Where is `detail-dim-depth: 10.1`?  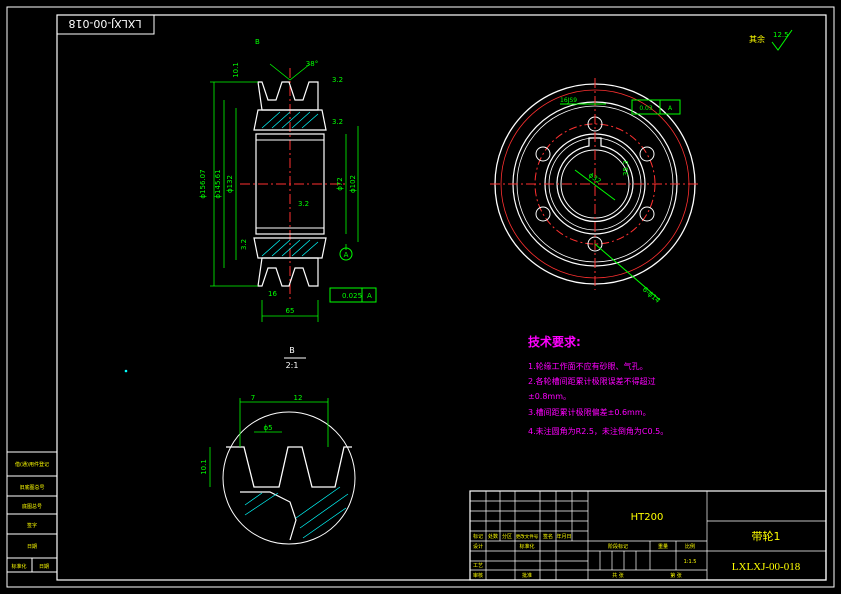 detail-dim-depth: 10.1 is located at coordinates (204, 467).